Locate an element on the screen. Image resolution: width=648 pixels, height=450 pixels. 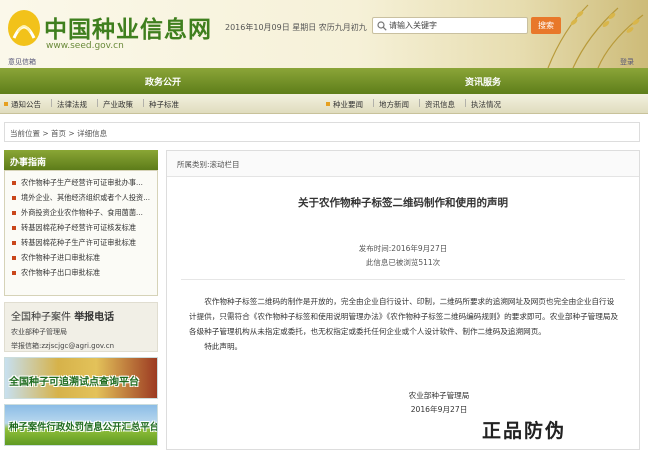
guide-item: 转基因棉花种子生产许可证审批标准 is located at coordinates (81, 242).